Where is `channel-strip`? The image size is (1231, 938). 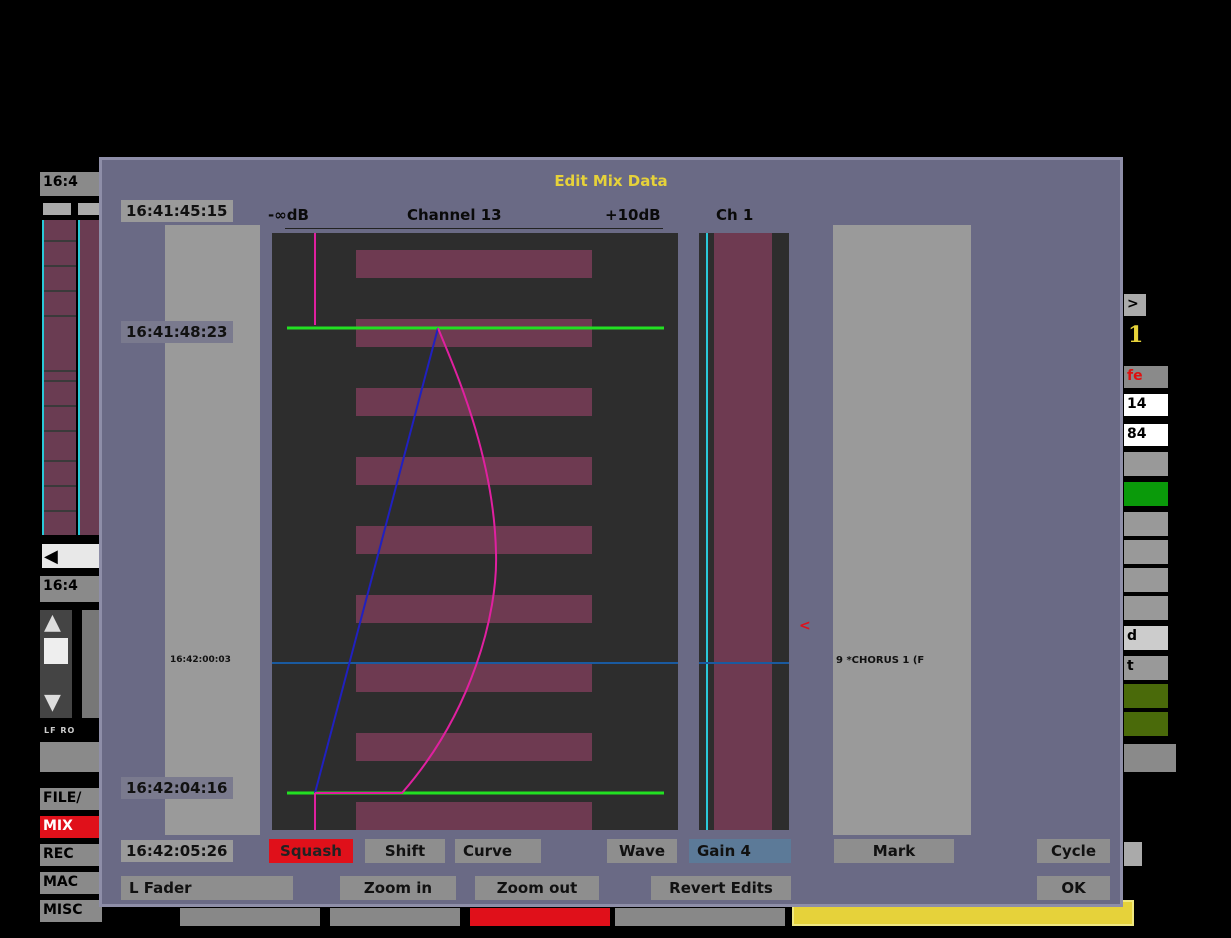 channel-strip is located at coordinates (744, 531).